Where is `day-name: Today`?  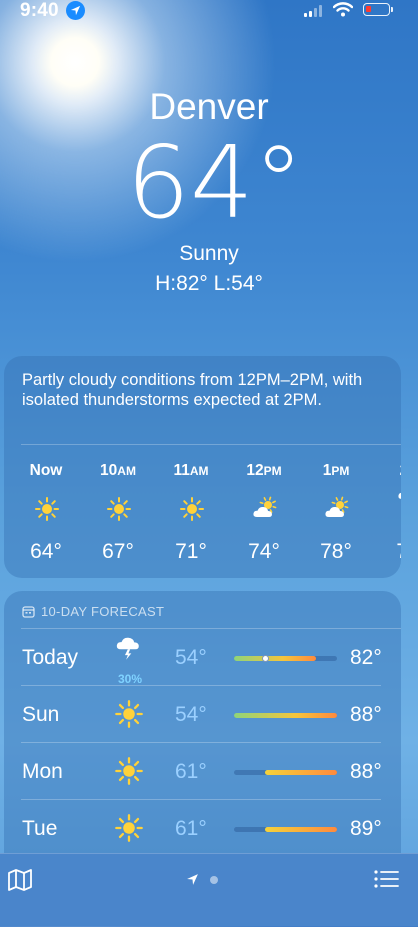 day-name: Today is located at coordinates (50, 657).